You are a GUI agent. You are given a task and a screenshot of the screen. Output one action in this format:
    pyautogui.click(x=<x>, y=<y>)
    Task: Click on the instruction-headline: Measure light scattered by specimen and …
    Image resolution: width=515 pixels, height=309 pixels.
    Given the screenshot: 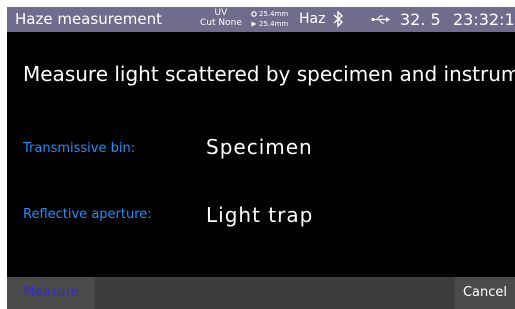 What is the action you would take?
    pyautogui.click(x=269, y=74)
    